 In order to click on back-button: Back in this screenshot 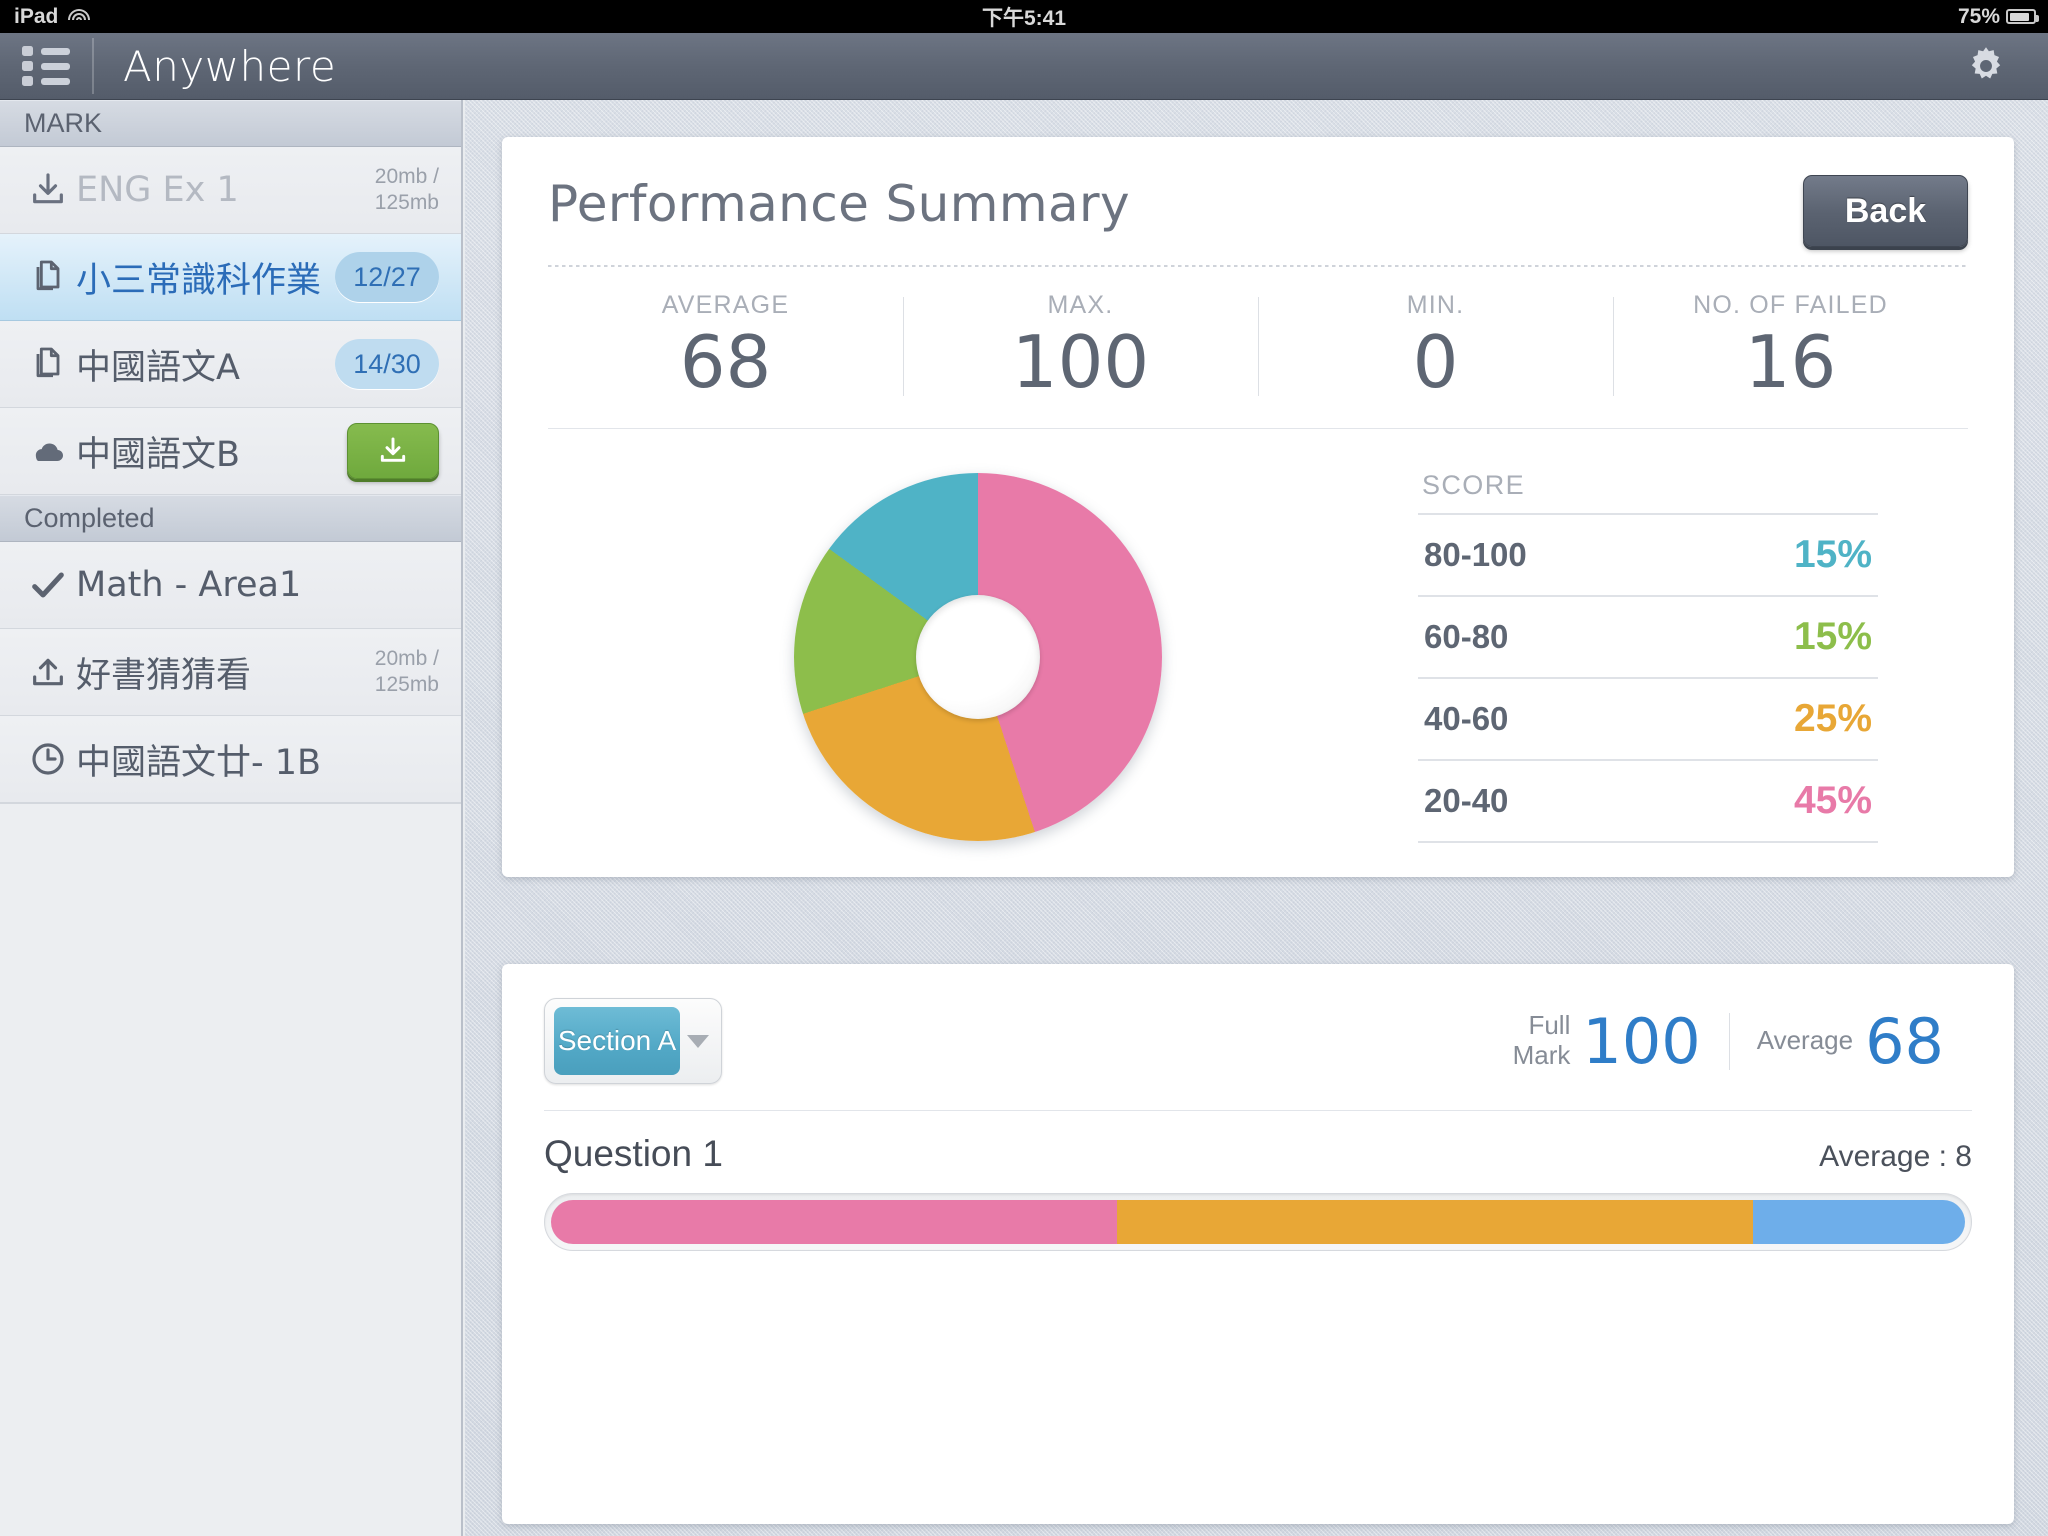, I will do `click(1885, 211)`.